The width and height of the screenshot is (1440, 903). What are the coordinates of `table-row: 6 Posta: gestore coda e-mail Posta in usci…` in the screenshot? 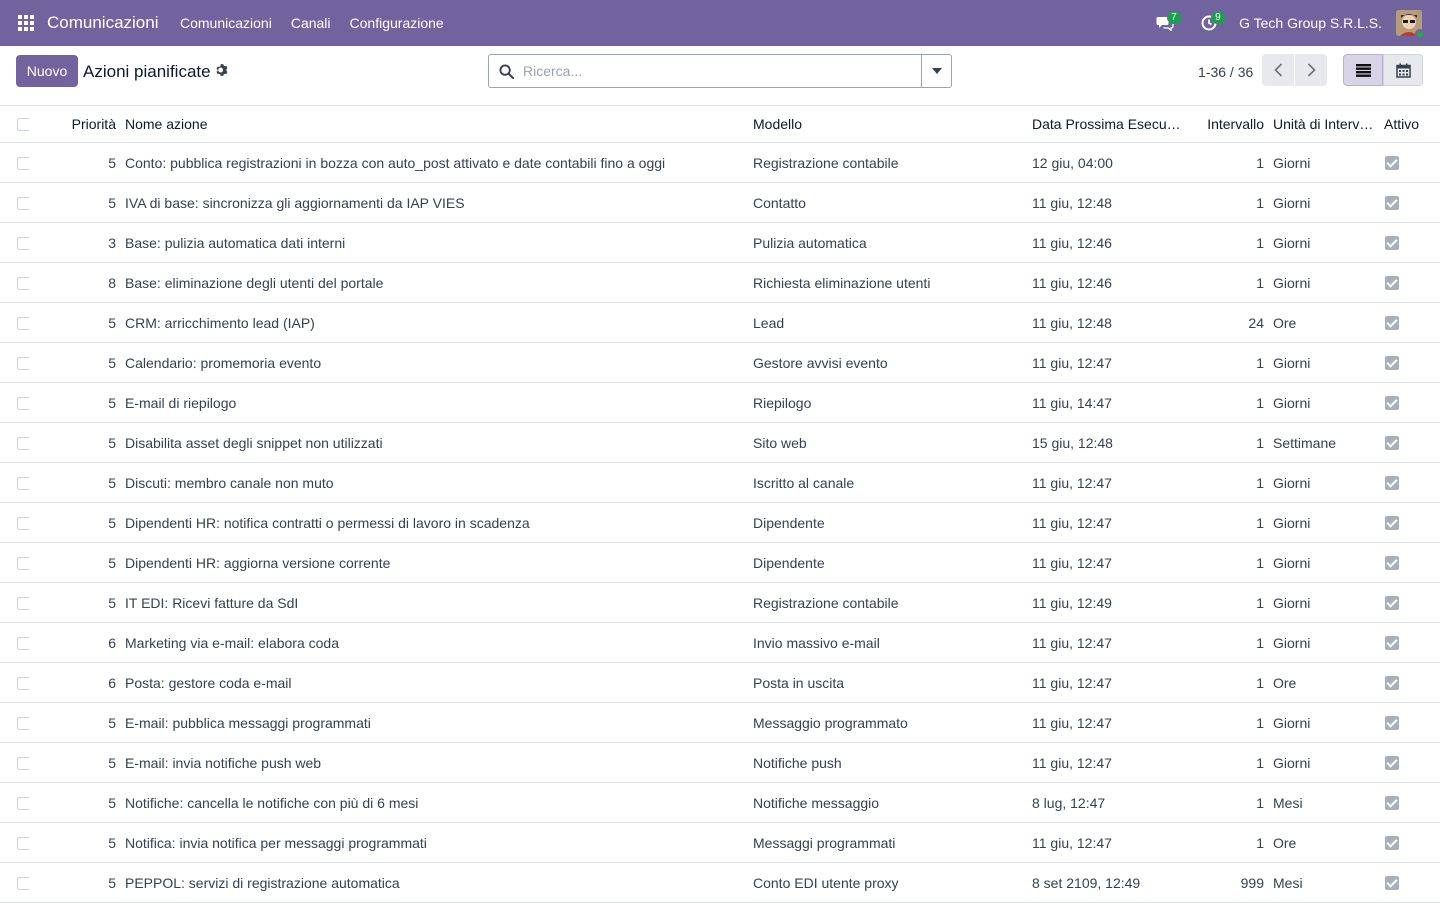 It's located at (720, 683).